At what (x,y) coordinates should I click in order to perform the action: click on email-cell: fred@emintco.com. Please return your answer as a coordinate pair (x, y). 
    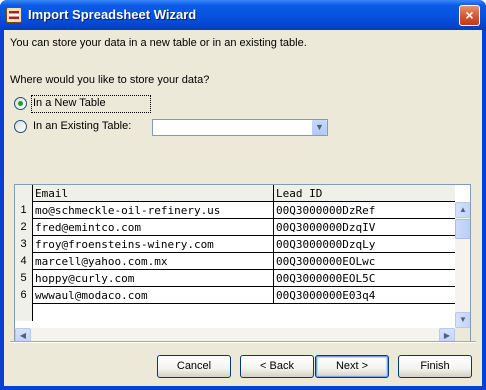
    Looking at the image, I should click on (153, 227).